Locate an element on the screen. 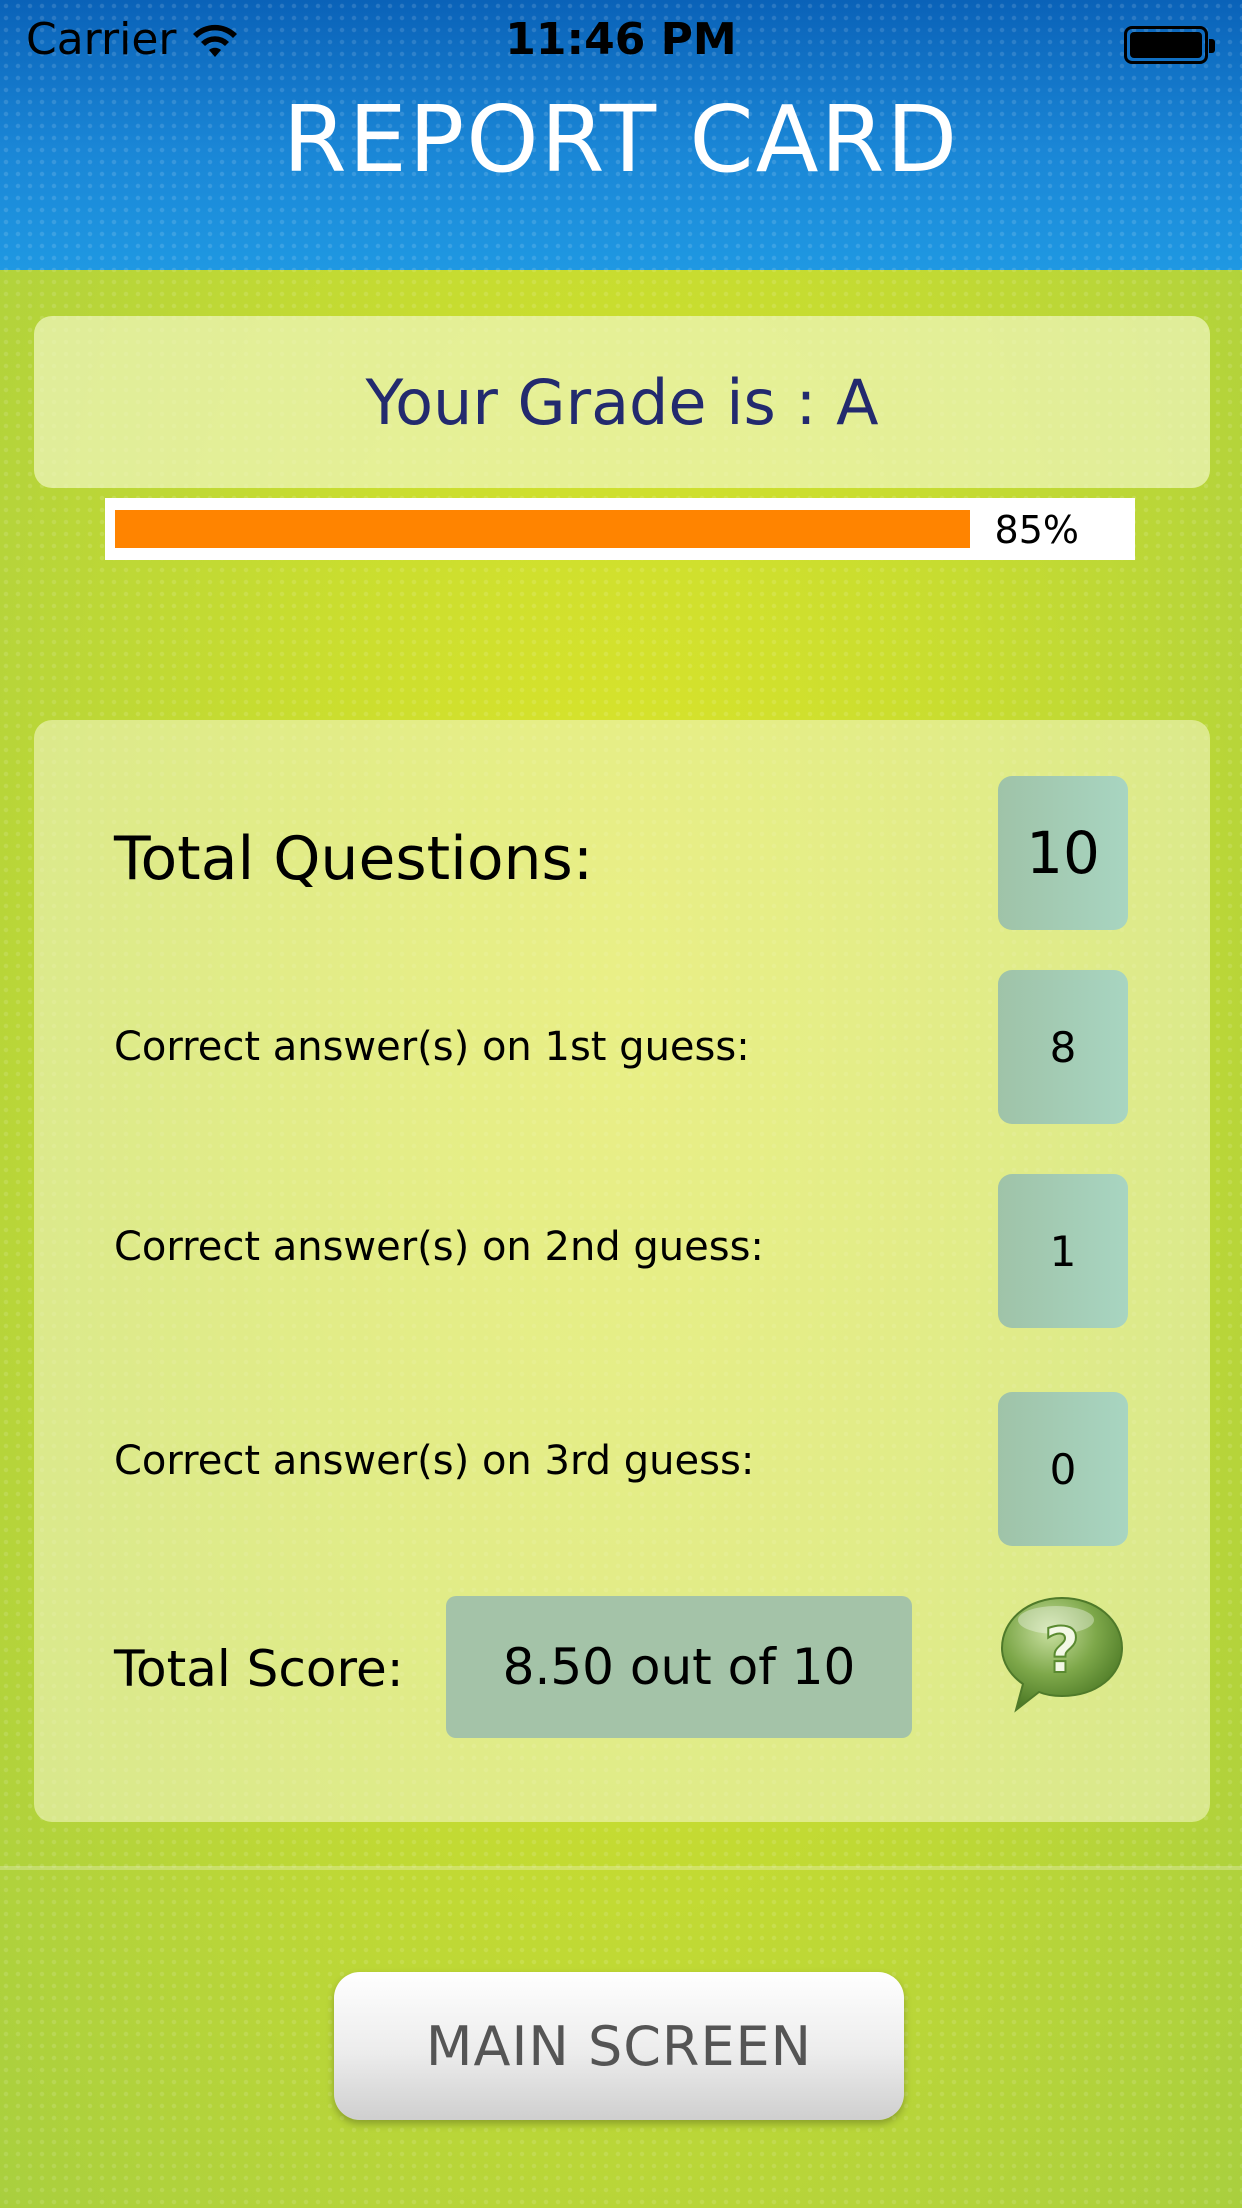 The width and height of the screenshot is (1242, 2208). grade-text: Your Grade is : A is located at coordinates (622, 402).